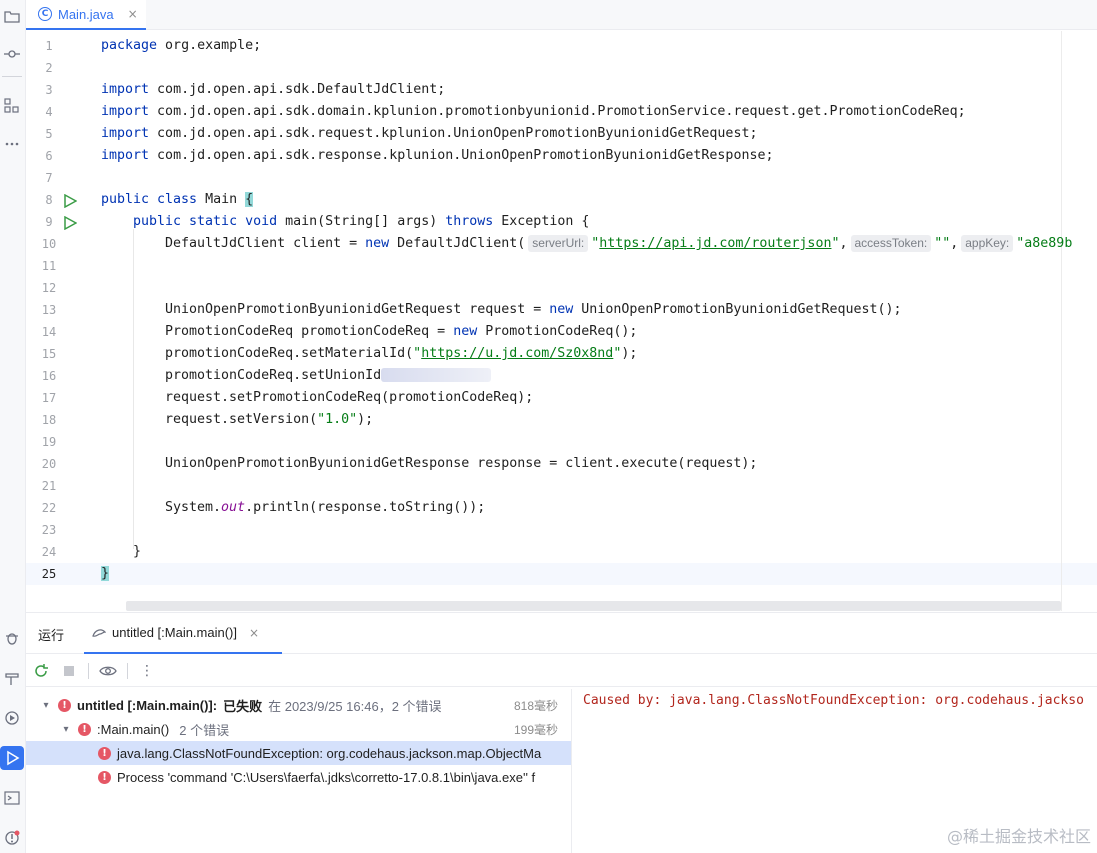  Describe the element at coordinates (49, 574) in the screenshot. I see `line-number: 25` at that location.